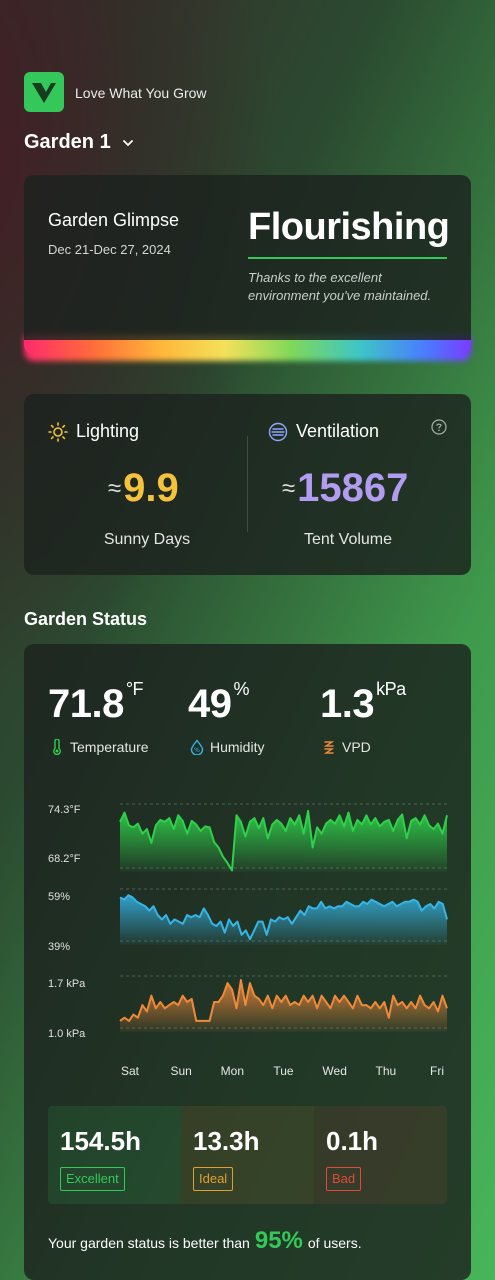 This screenshot has height=1280, width=495. Describe the element at coordinates (100, 1141) in the screenshot. I see `excellent-hours: 154.5h` at that location.